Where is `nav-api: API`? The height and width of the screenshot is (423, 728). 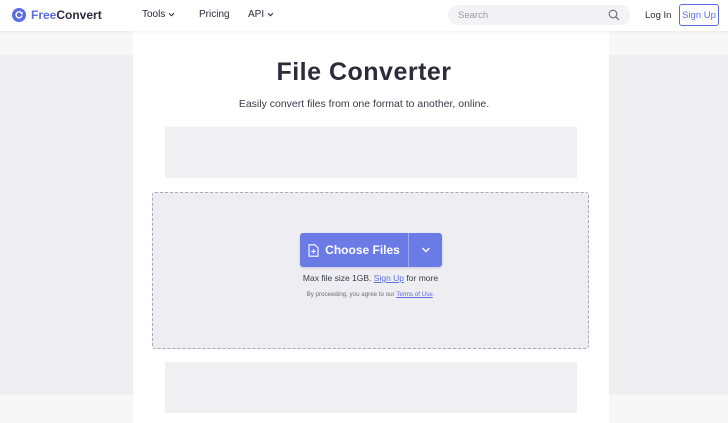
nav-api: API is located at coordinates (261, 14).